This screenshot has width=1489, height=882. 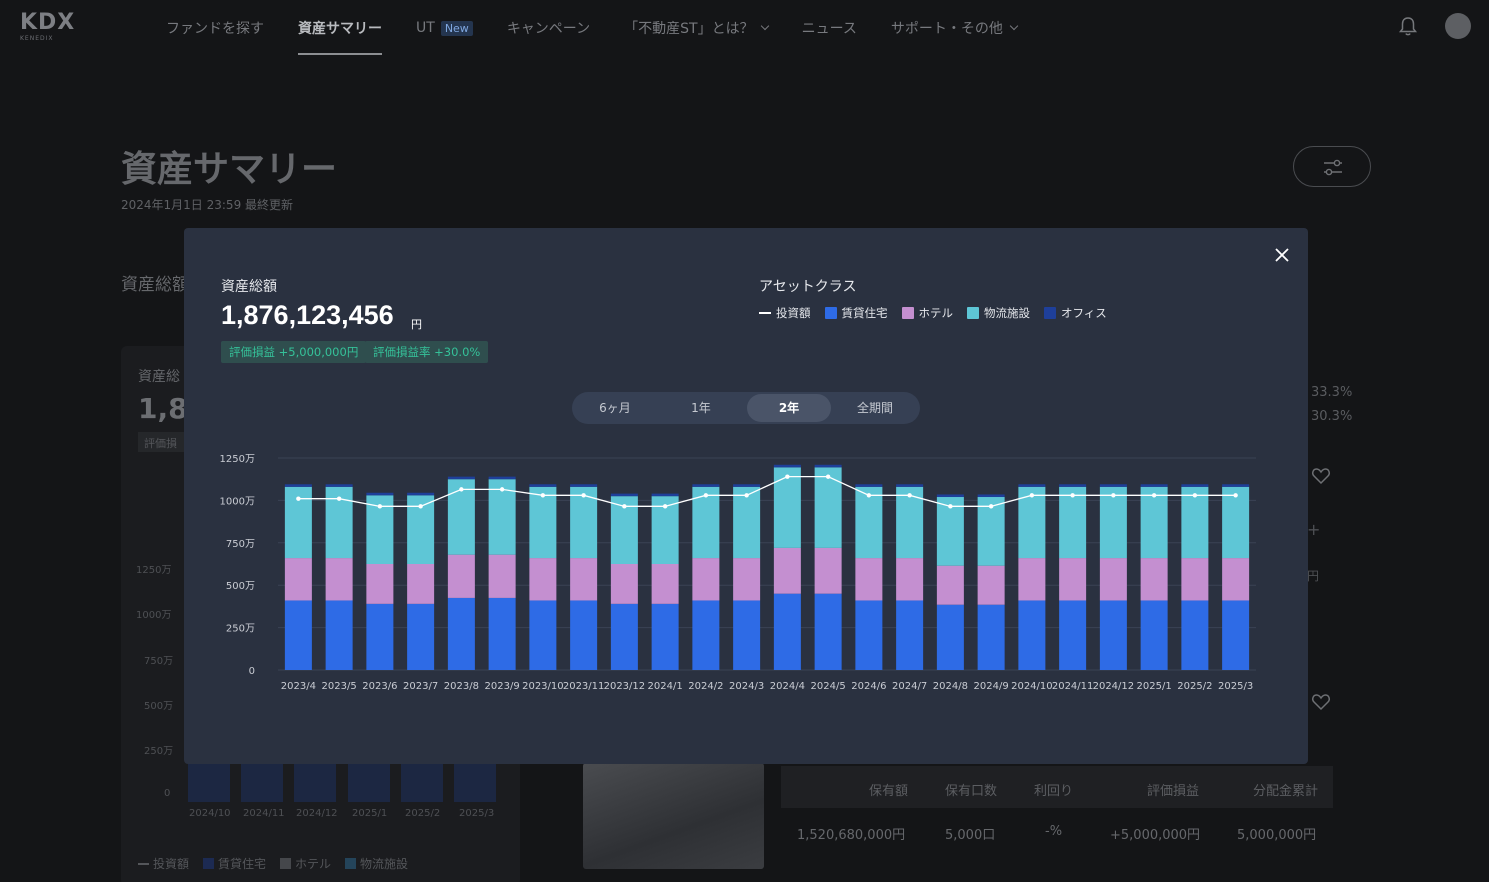 What do you see at coordinates (787, 686) in the screenshot?
I see `x-tick-label: 2024/4` at bounding box center [787, 686].